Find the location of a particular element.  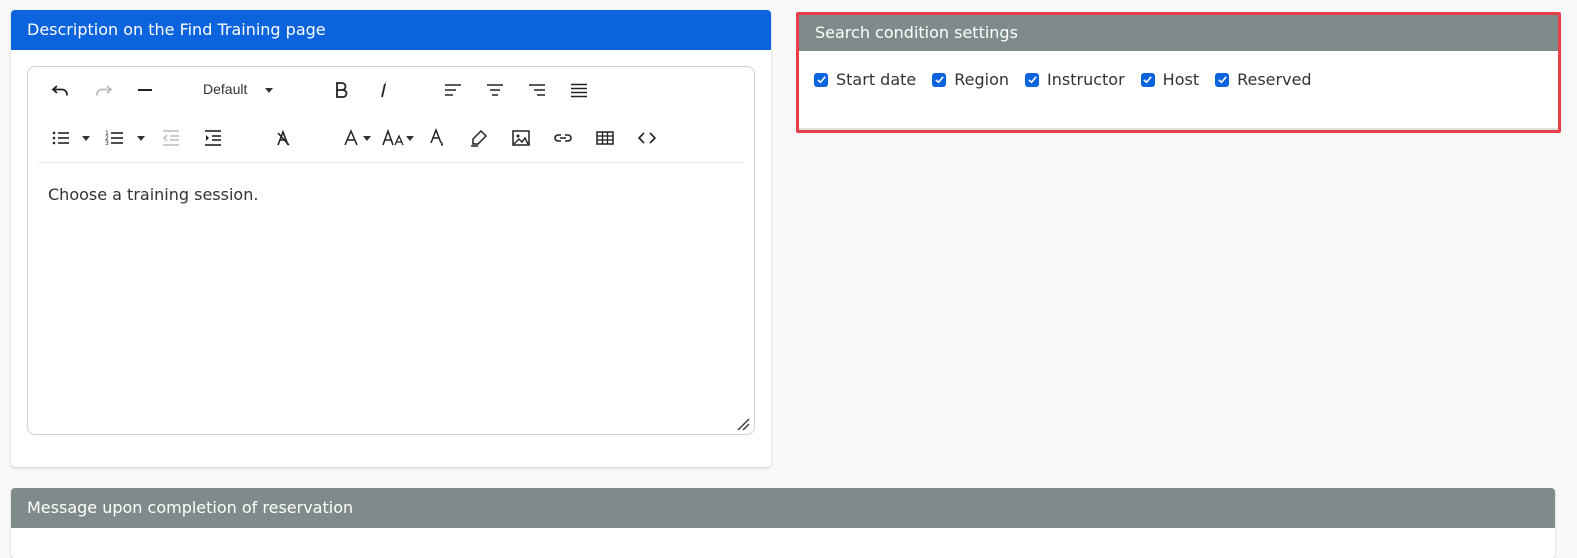

checkbox-start-date: Start date is located at coordinates (865, 79).